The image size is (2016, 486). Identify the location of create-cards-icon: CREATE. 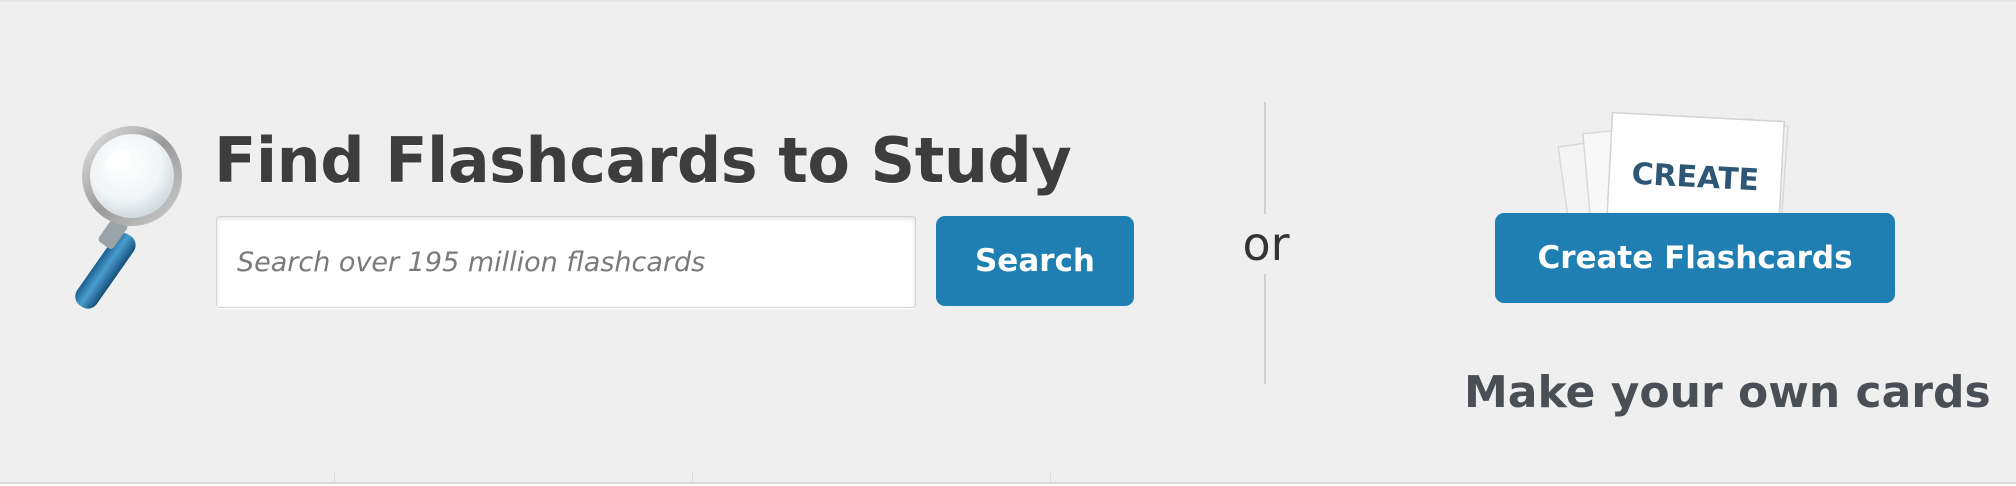
(1673, 166).